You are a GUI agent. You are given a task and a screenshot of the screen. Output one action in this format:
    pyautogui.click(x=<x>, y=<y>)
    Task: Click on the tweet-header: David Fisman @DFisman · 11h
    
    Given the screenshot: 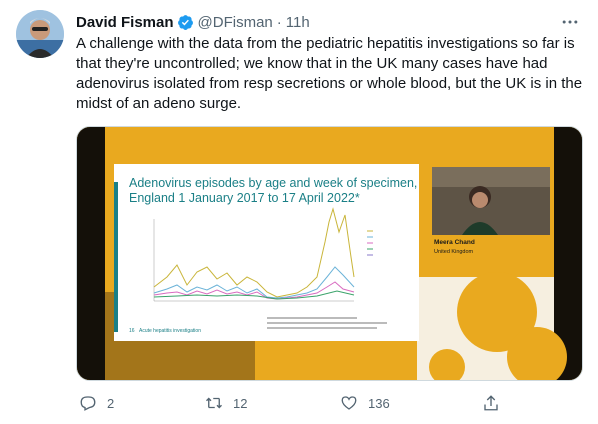 What is the action you would take?
    pyautogui.click(x=193, y=22)
    